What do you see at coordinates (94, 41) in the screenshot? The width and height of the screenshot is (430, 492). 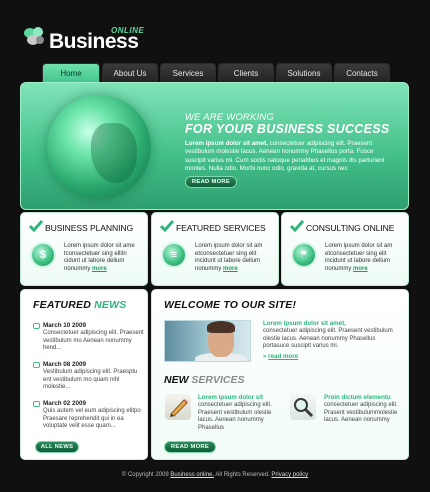 I see `logo-brand: Business` at bounding box center [94, 41].